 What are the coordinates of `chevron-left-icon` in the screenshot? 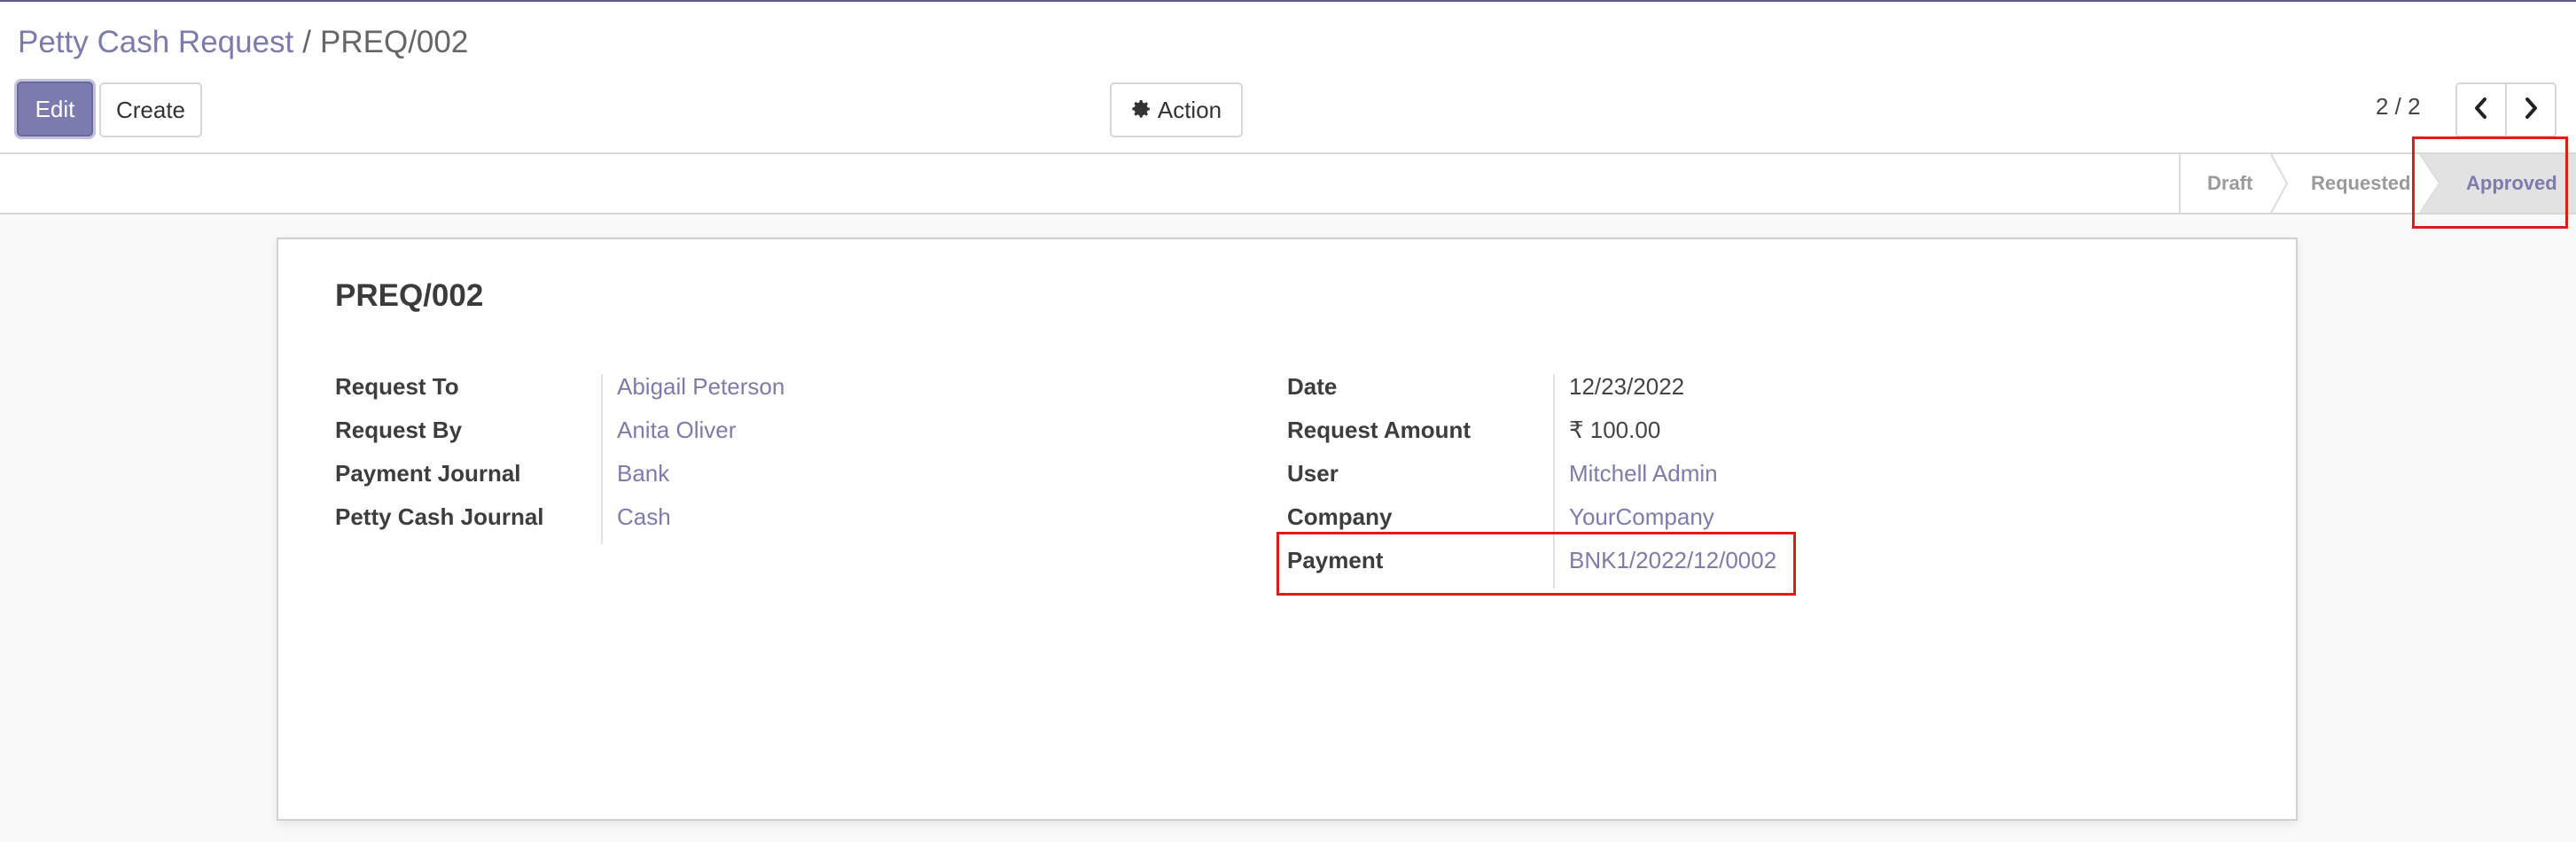 It's located at (2481, 110).